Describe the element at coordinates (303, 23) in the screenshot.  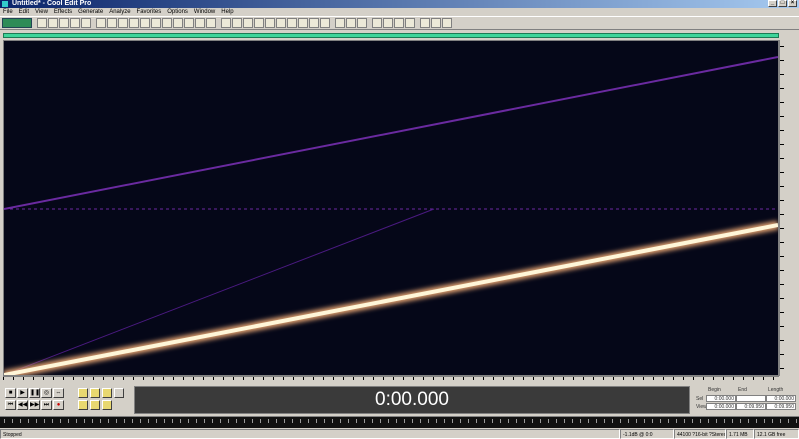
I see `cue-list-icon` at that location.